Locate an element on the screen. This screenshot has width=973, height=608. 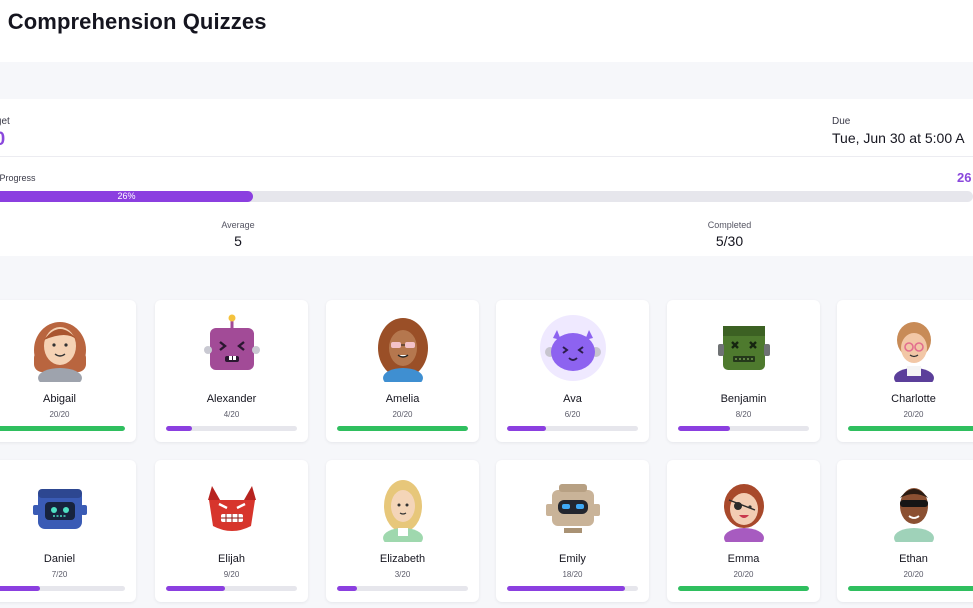
student-card: Amelia 20/20 is located at coordinates (402, 371).